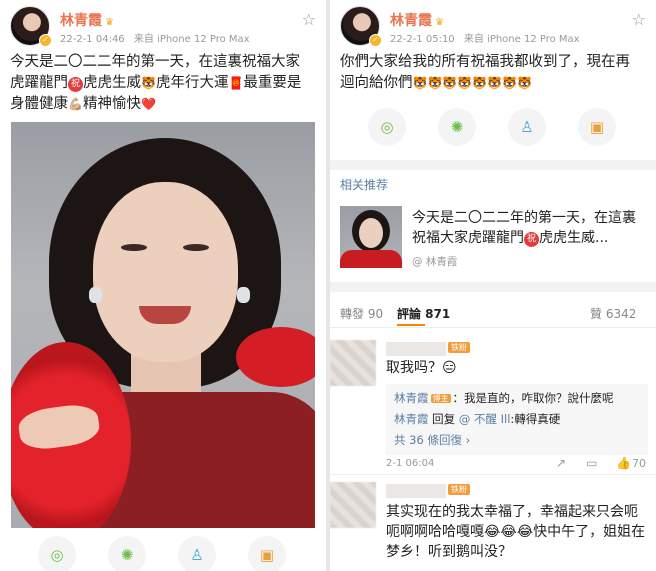 Image resolution: width=656 pixels, height=571 pixels. Describe the element at coordinates (364, 185) in the screenshot. I see `related-title: 相关推荐` at that location.